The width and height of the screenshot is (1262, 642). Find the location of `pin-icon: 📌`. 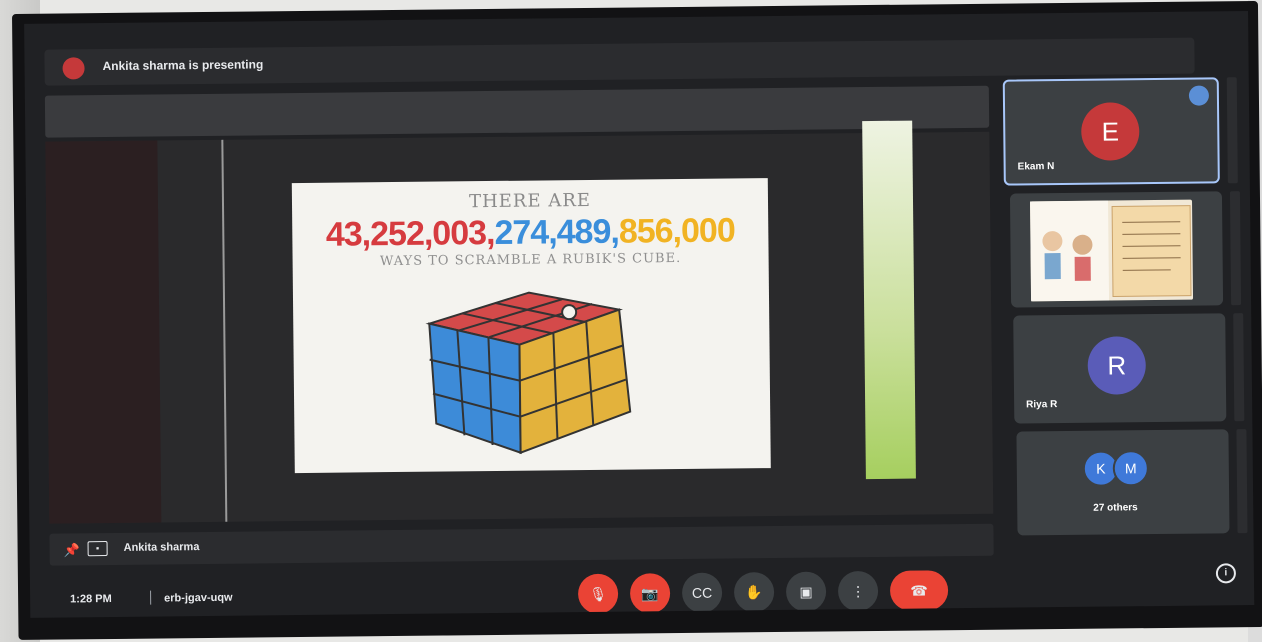

pin-icon: 📌 is located at coordinates (72, 550).